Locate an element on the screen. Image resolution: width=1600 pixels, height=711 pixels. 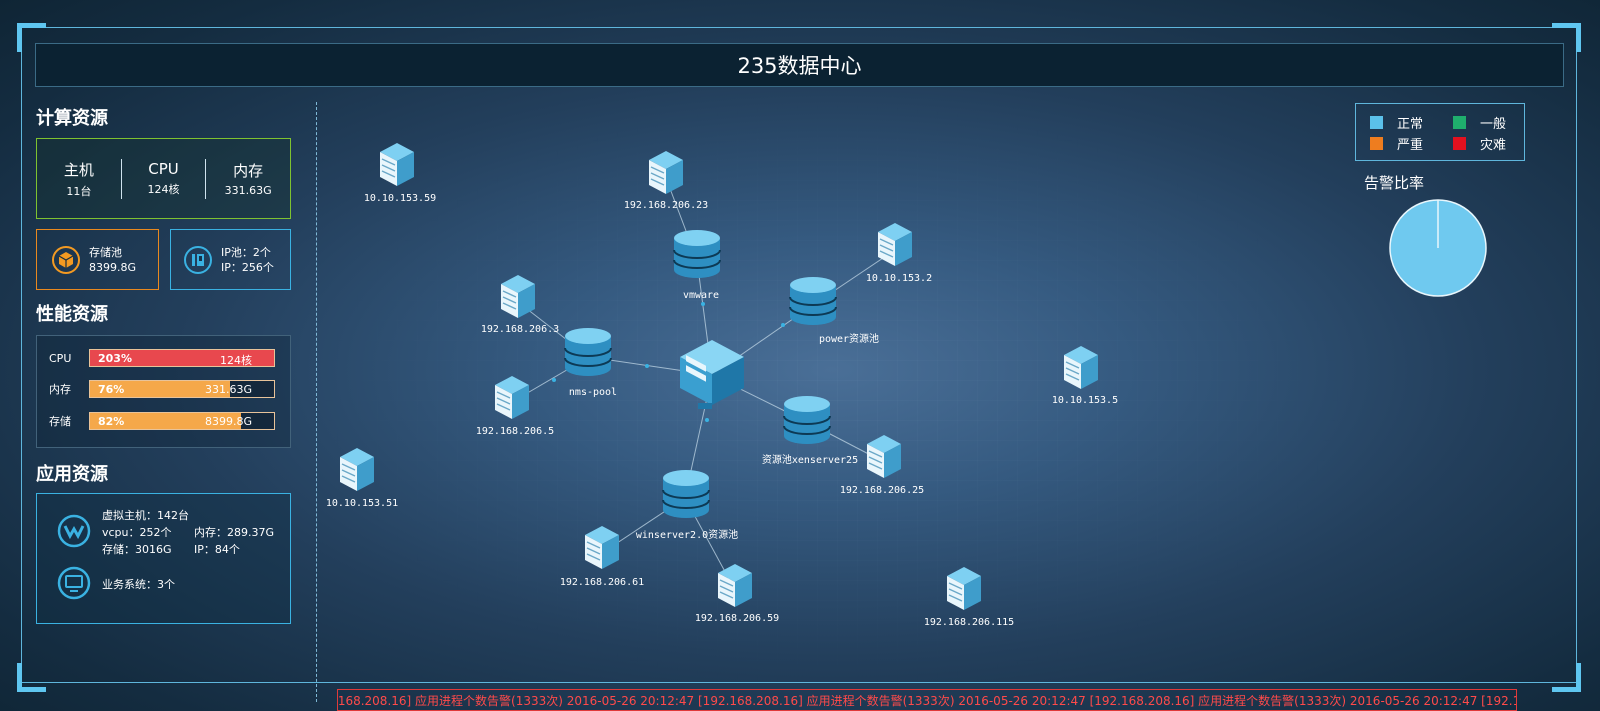
node-label: winserver2.0资源池 is located at coordinates (687, 534).